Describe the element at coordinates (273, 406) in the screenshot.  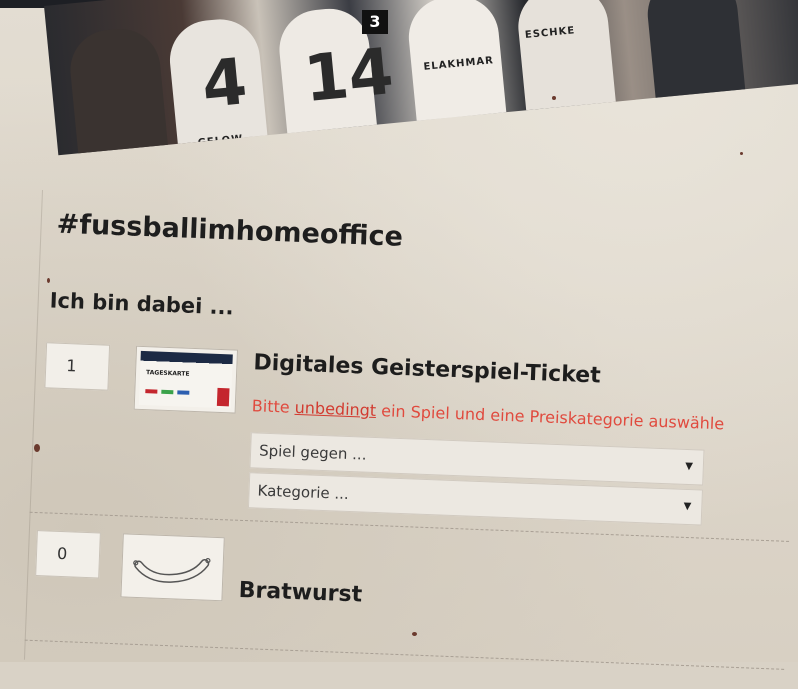
I see `warning-prefix: Bitte` at that location.